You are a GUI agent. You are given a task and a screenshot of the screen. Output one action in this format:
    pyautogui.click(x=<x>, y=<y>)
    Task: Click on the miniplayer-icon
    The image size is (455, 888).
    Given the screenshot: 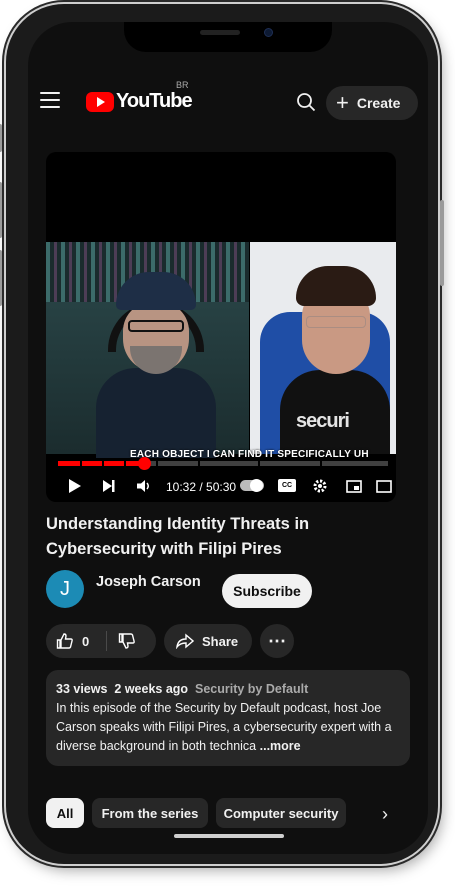 What is the action you would take?
    pyautogui.click(x=354, y=486)
    